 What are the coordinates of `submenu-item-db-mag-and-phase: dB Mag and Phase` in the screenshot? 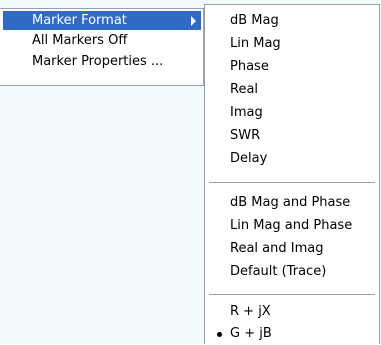 It's located at (292, 203).